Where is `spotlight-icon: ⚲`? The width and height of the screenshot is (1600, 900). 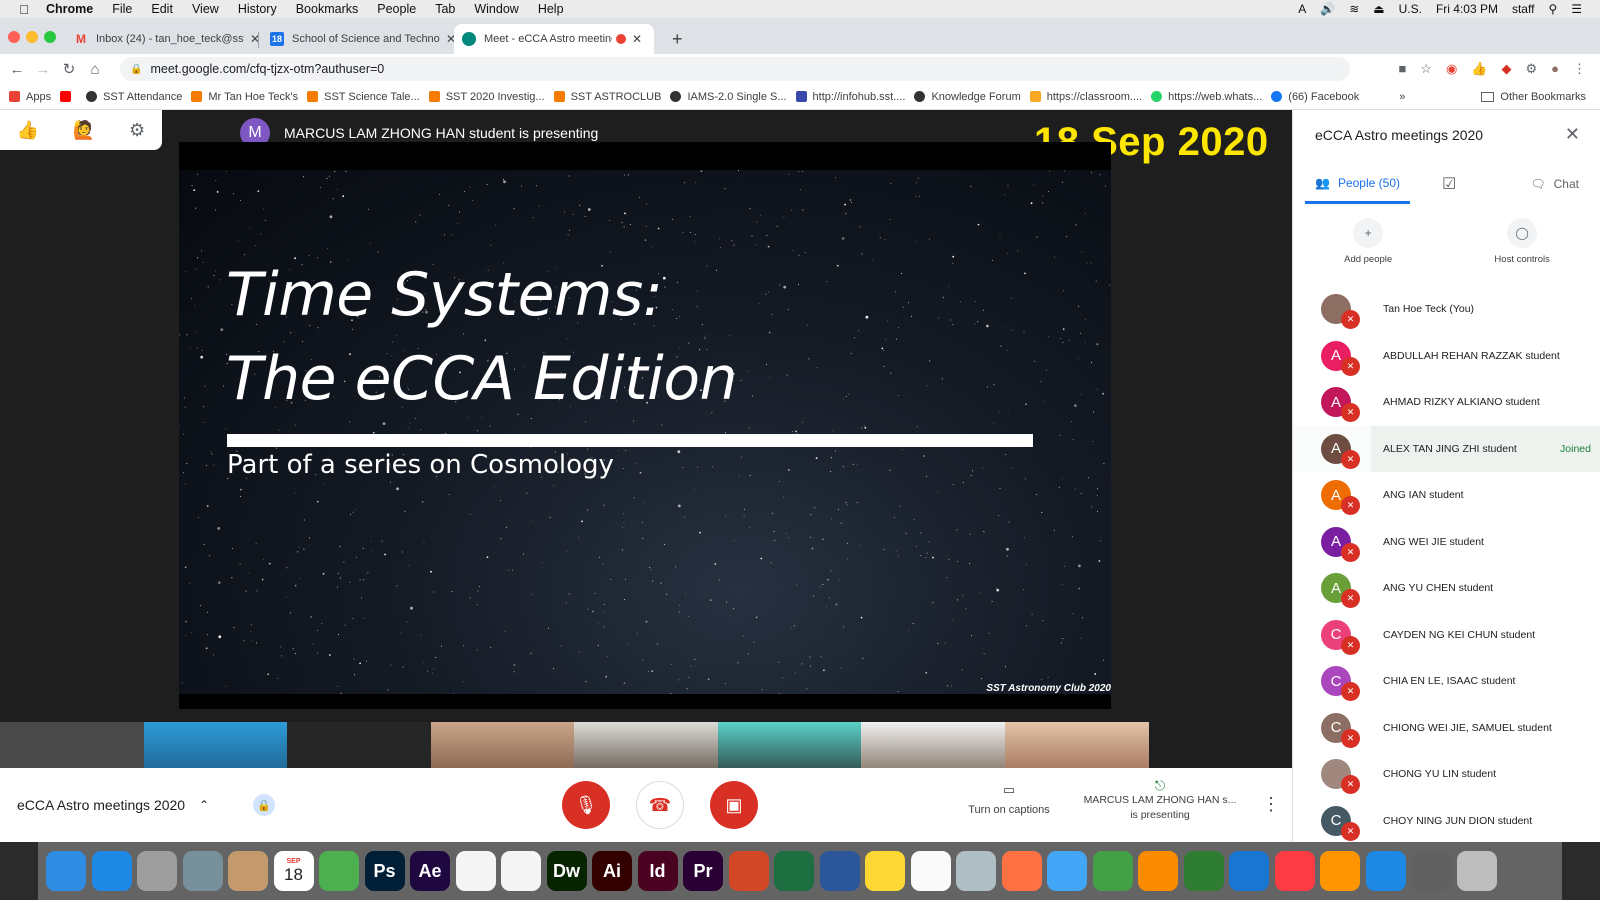 spotlight-icon: ⚲ is located at coordinates (1552, 9).